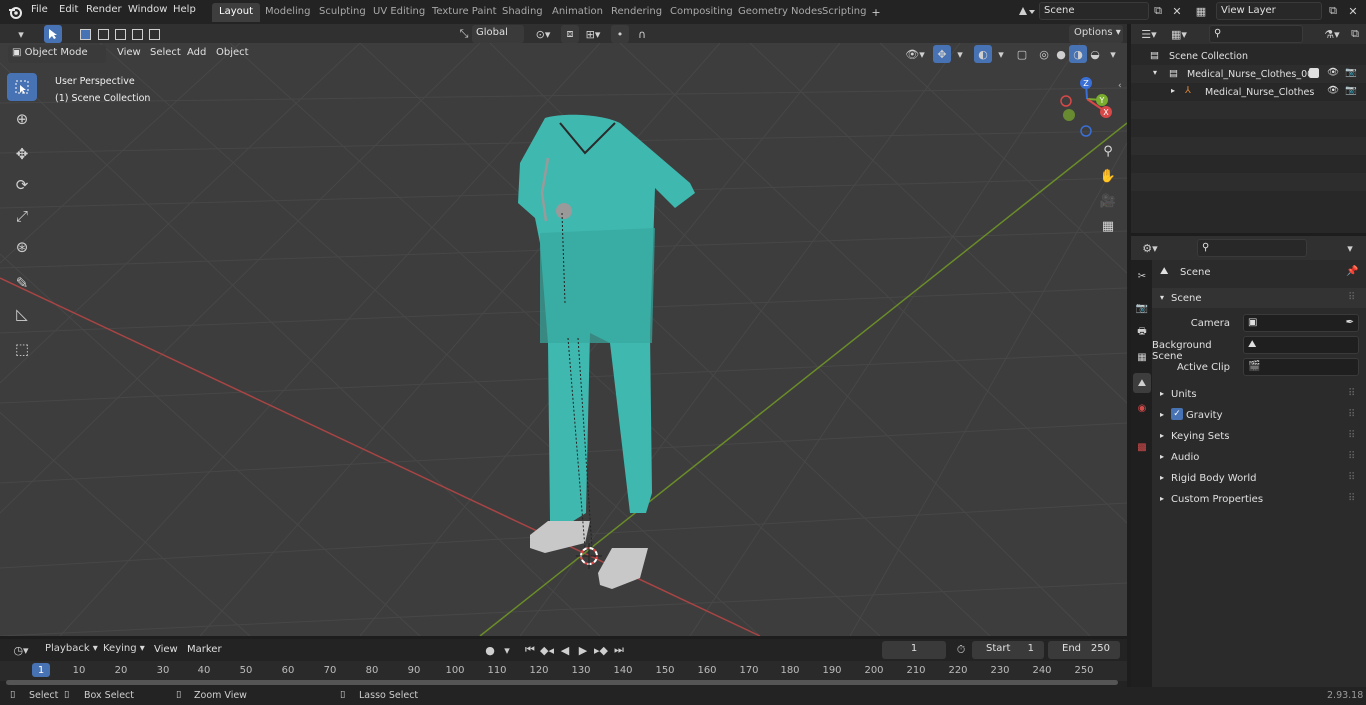 The width and height of the screenshot is (1366, 705). What do you see at coordinates (1259, 457) in the screenshot?
I see `panel-audio: ▸ Audio ⠿` at bounding box center [1259, 457].